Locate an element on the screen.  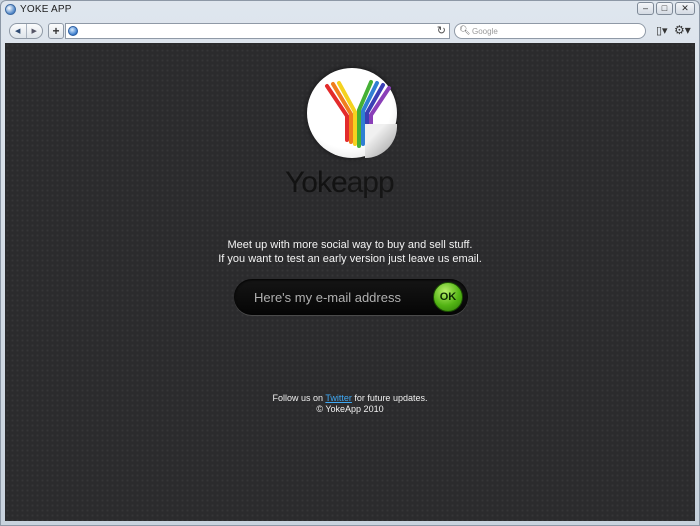
browser-toolbar: ◀ ▶ + ↻ 🔍︎ ▯▾ ⚙▾ is located at coordinates (350, 31).